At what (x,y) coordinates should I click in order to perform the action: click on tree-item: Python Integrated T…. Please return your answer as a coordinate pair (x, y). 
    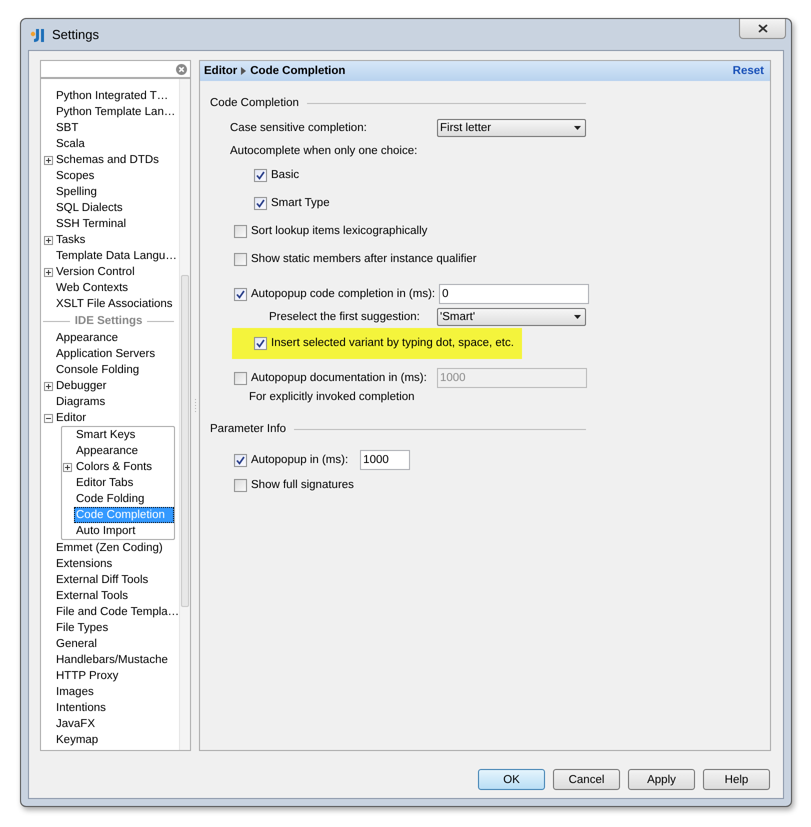
    Looking at the image, I should click on (118, 96).